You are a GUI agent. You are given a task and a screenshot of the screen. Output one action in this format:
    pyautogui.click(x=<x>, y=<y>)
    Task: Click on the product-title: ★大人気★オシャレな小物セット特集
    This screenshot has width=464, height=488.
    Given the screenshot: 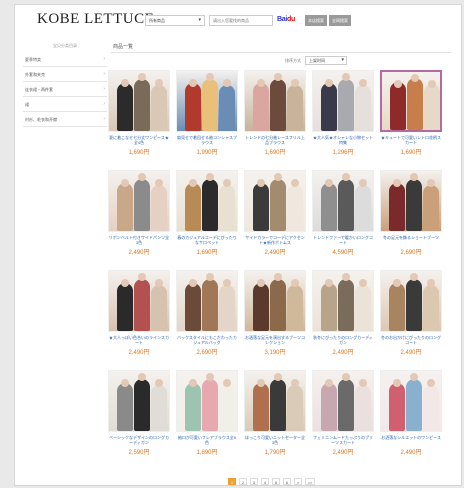 What is the action you would take?
    pyautogui.click(x=343, y=140)
    